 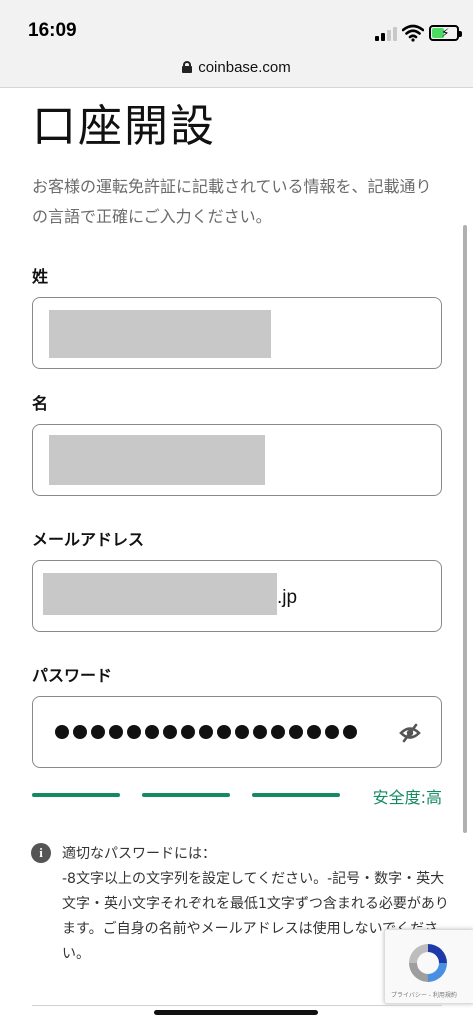 I want to click on recaptcha-badge: プライバシー - 利用規約, so click(x=428, y=966).